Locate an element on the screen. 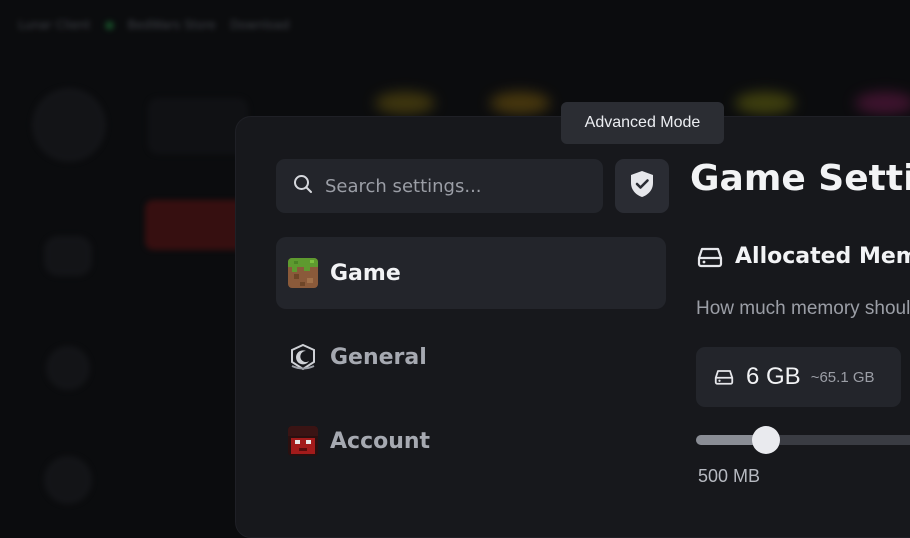  memory-approx: ~65.1 GB is located at coordinates (842, 377).